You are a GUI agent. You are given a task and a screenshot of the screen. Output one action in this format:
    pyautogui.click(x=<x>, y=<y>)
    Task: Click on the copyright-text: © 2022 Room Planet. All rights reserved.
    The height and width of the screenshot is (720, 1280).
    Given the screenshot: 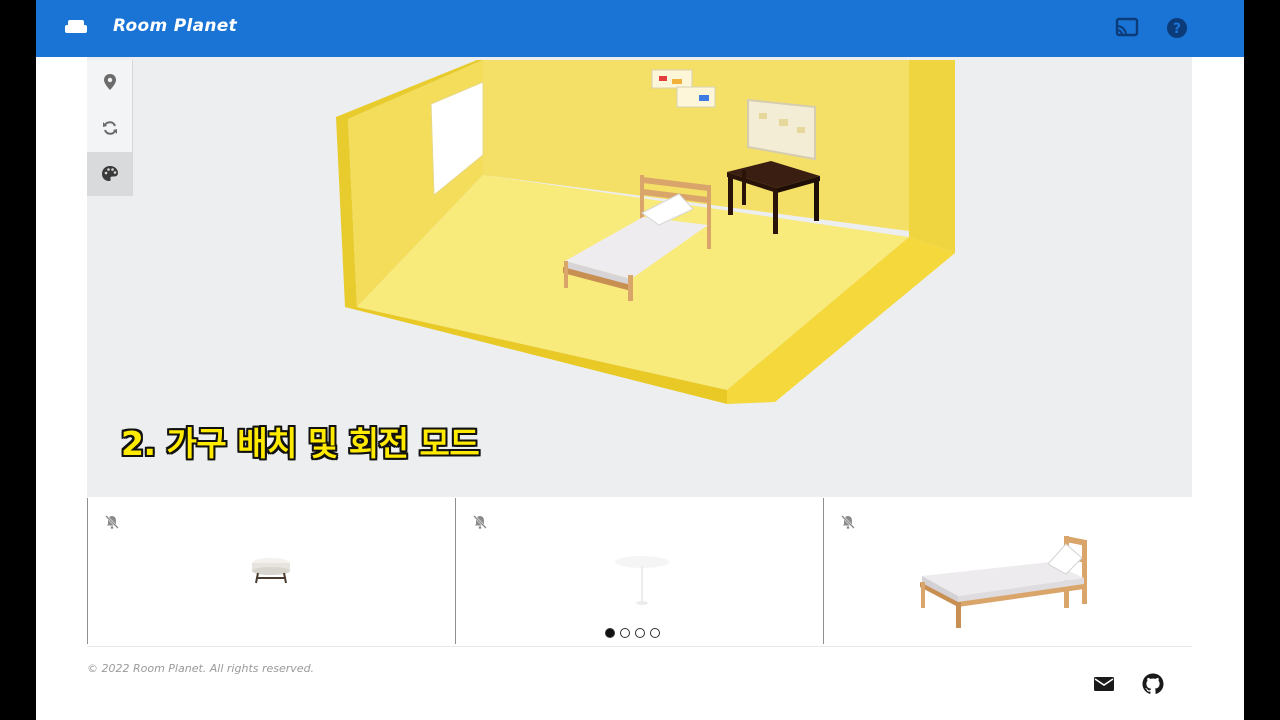 What is the action you would take?
    pyautogui.click(x=201, y=668)
    